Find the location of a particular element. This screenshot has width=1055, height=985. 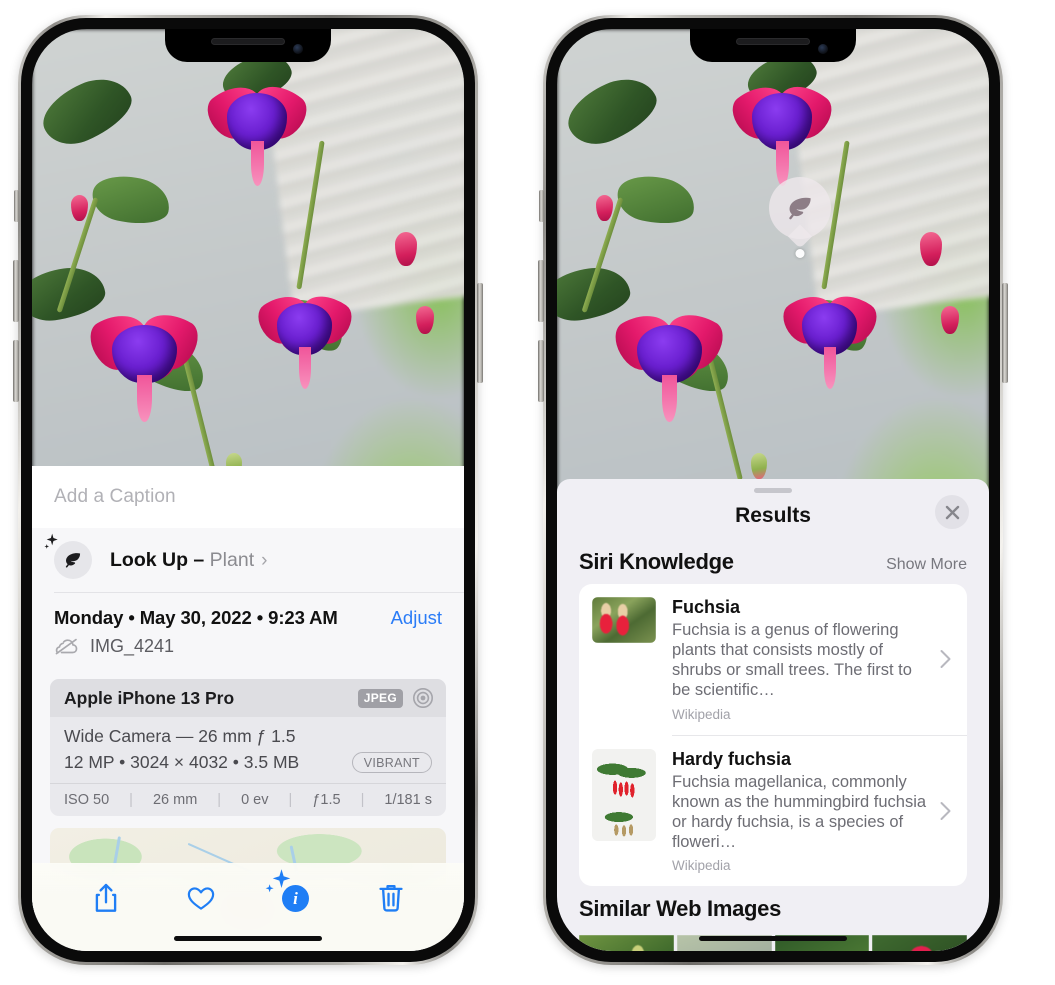

photo-filename: IMG_4241 is located at coordinates (132, 646).